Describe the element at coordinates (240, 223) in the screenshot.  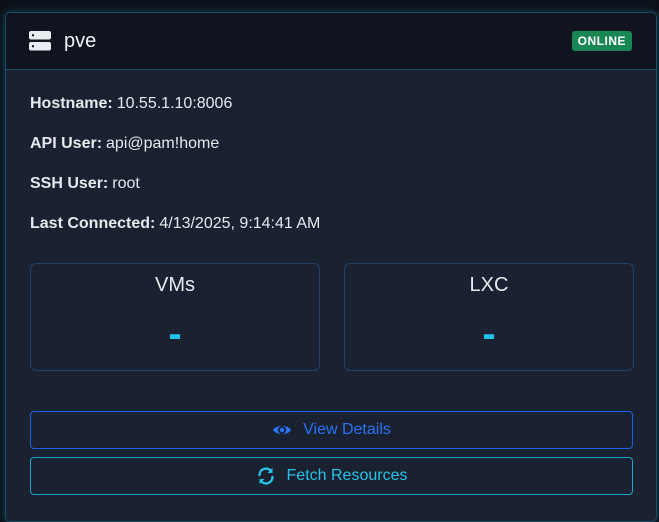
I see `last-connected-value: 4/13/2025, 9:14:41 AM` at that location.